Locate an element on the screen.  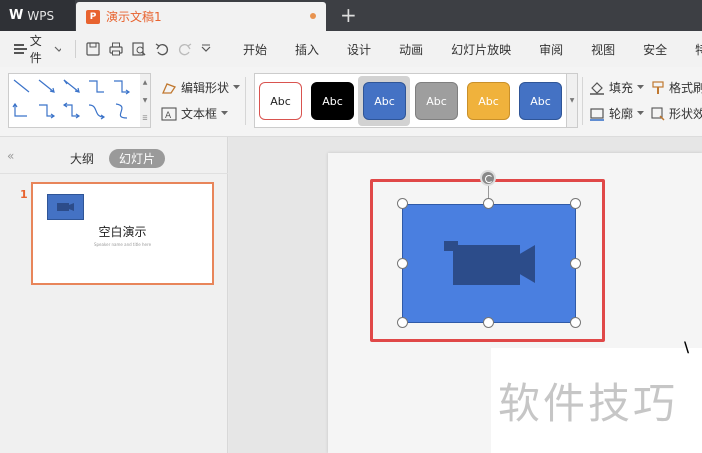
outline-label: 轮廓 is located at coordinates (621, 114).